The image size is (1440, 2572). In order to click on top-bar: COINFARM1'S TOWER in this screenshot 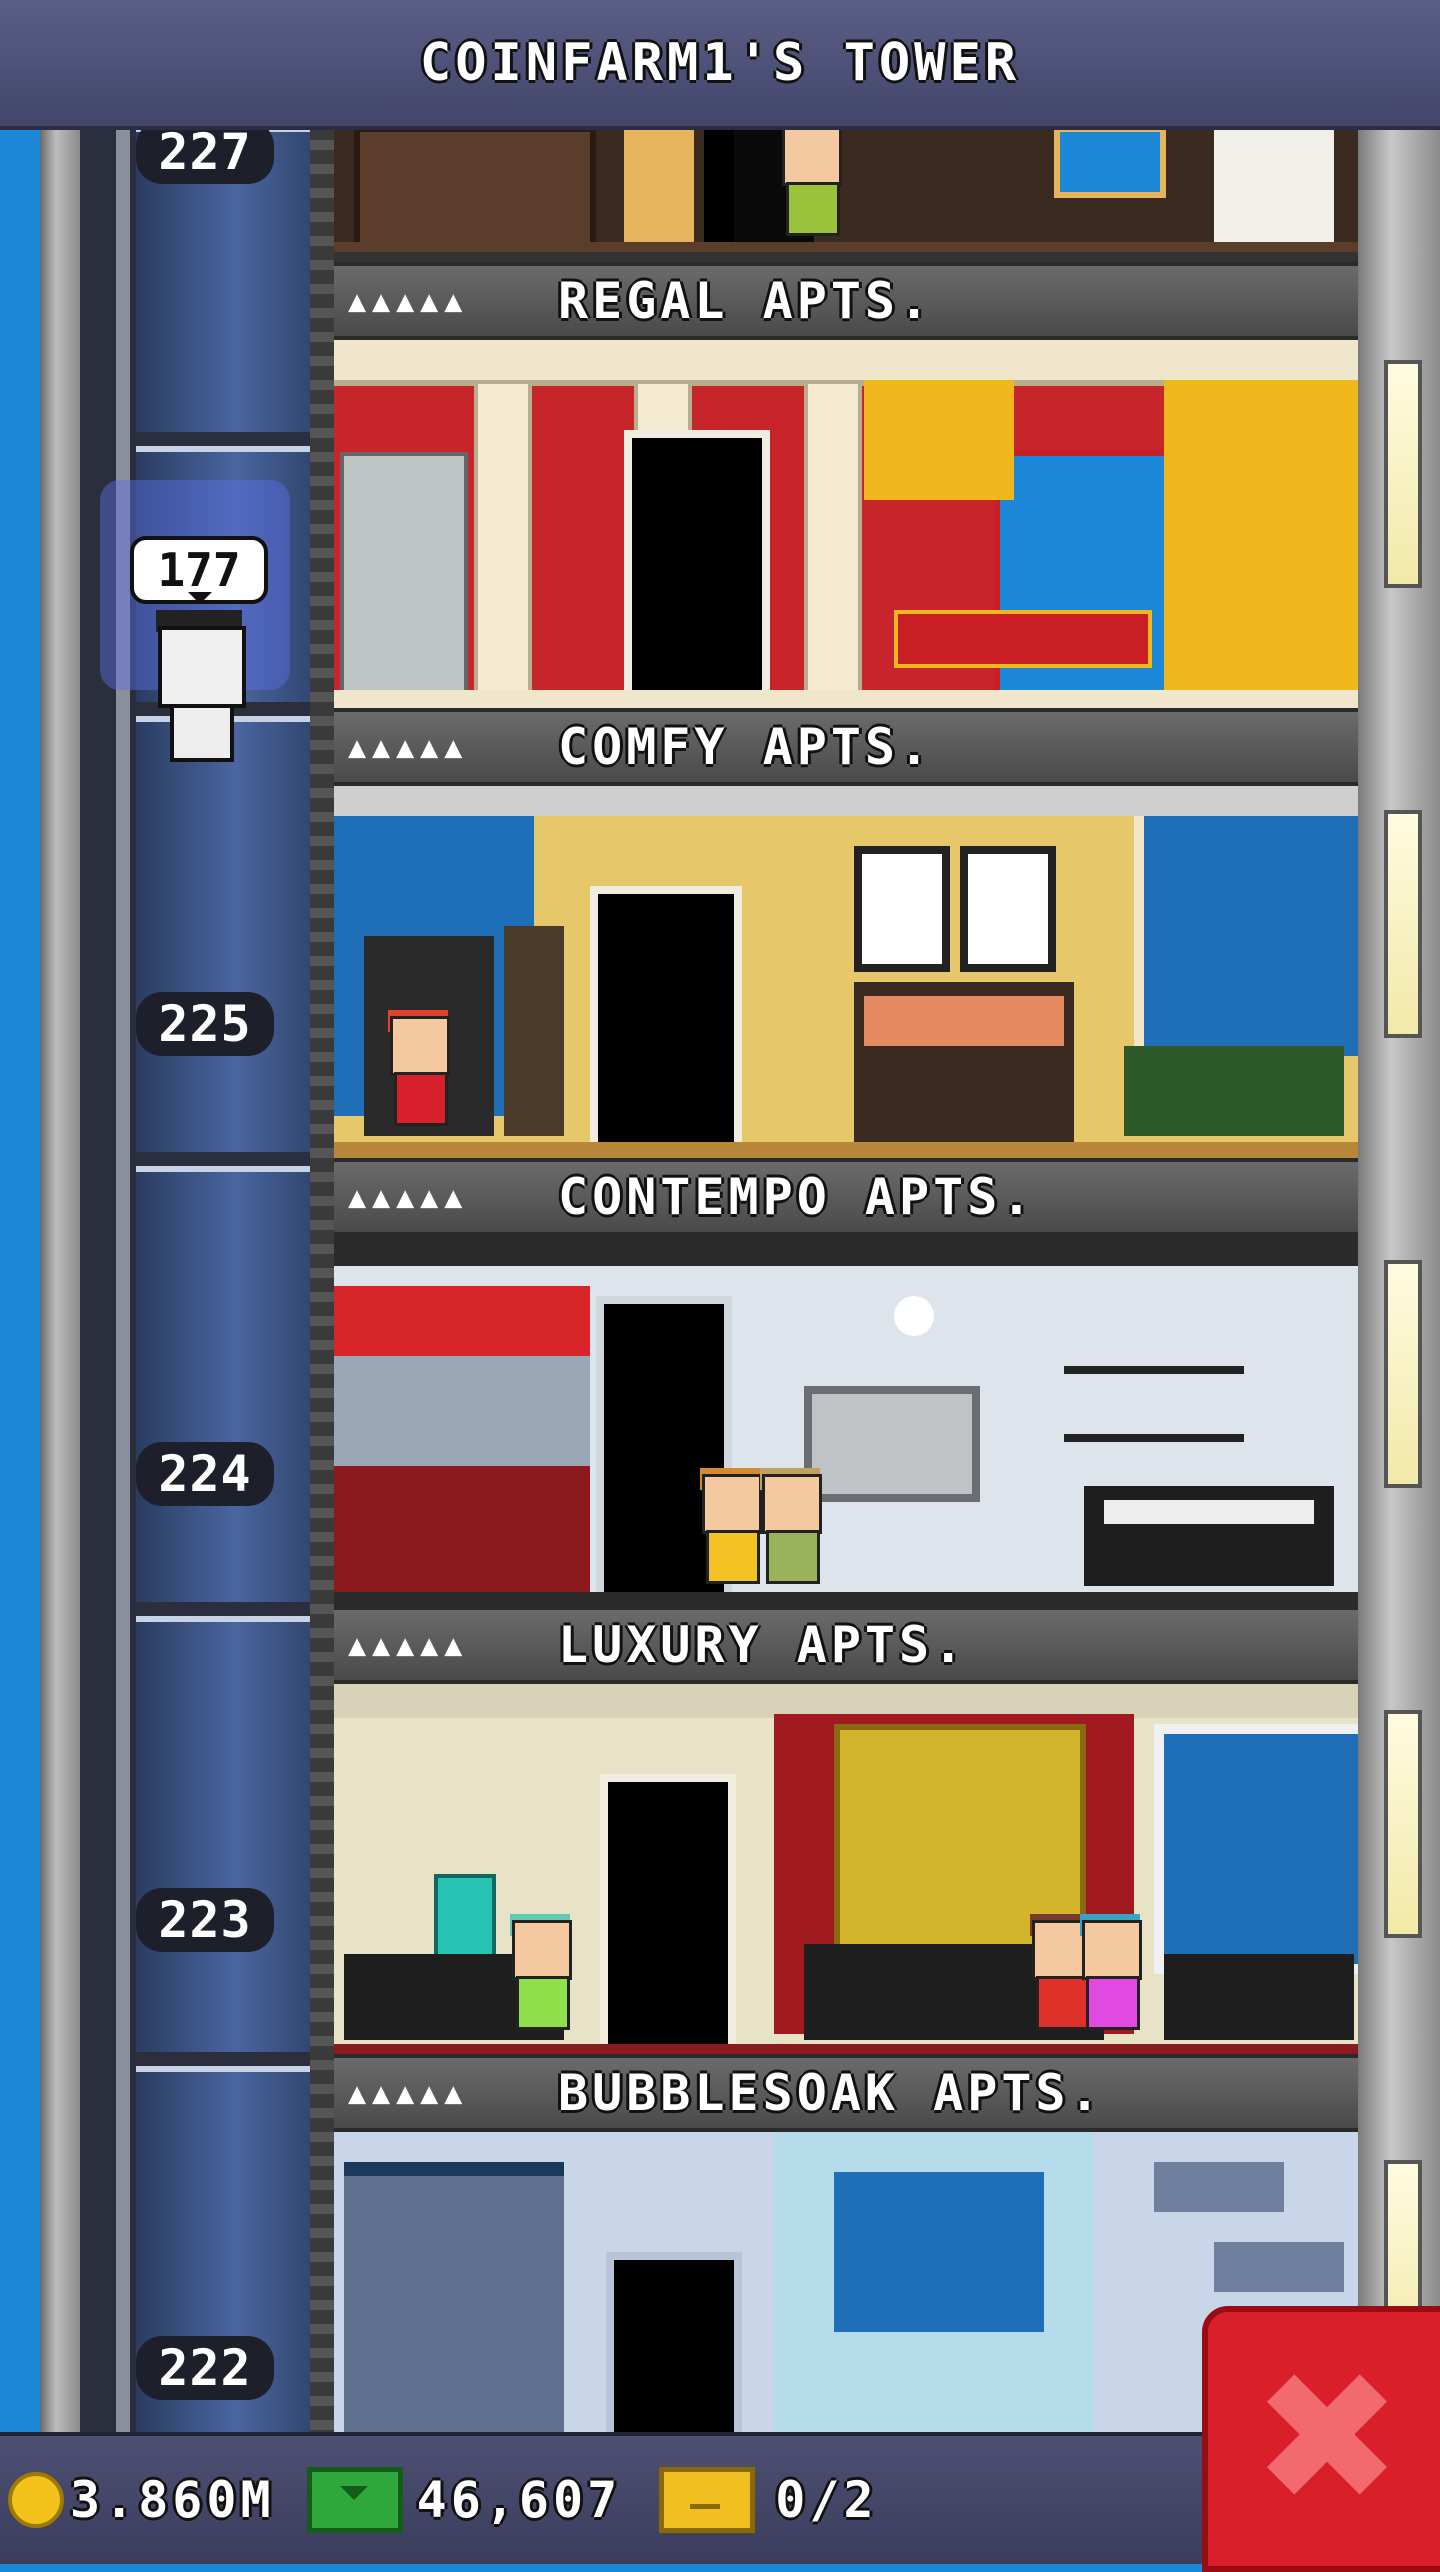, I will do `click(720, 65)`.